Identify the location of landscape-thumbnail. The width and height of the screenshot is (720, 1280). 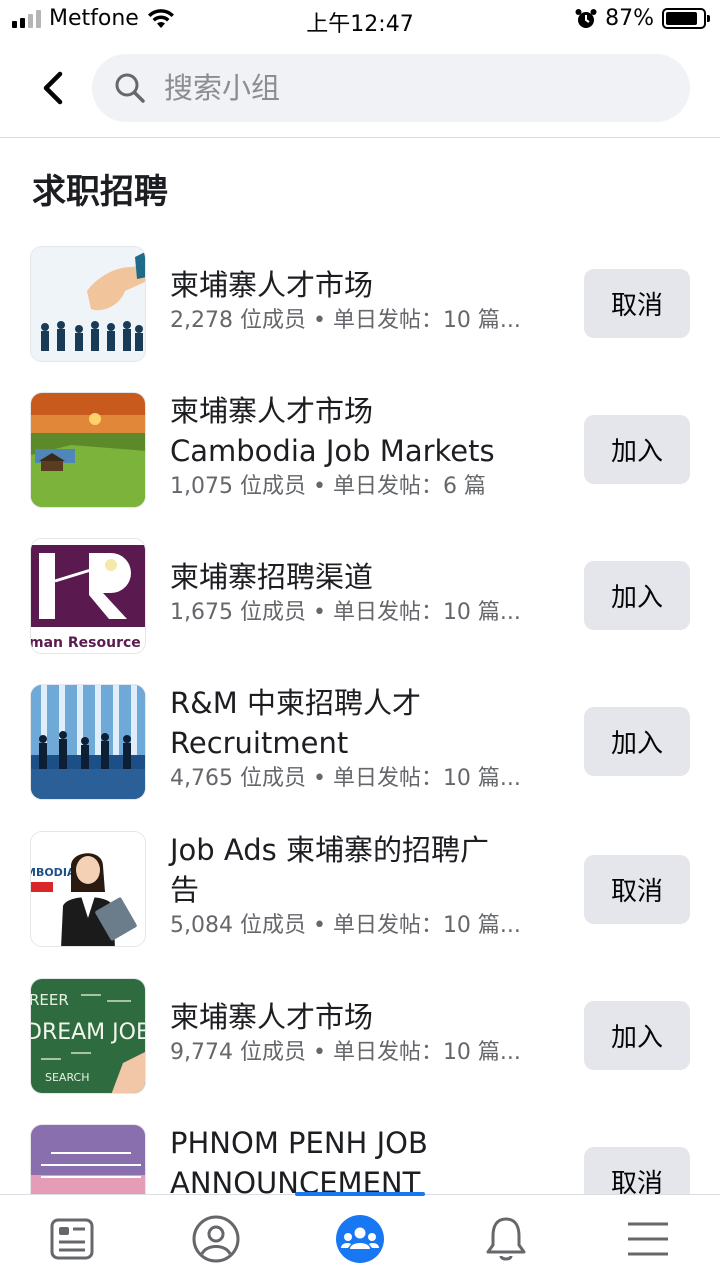
(88, 450).